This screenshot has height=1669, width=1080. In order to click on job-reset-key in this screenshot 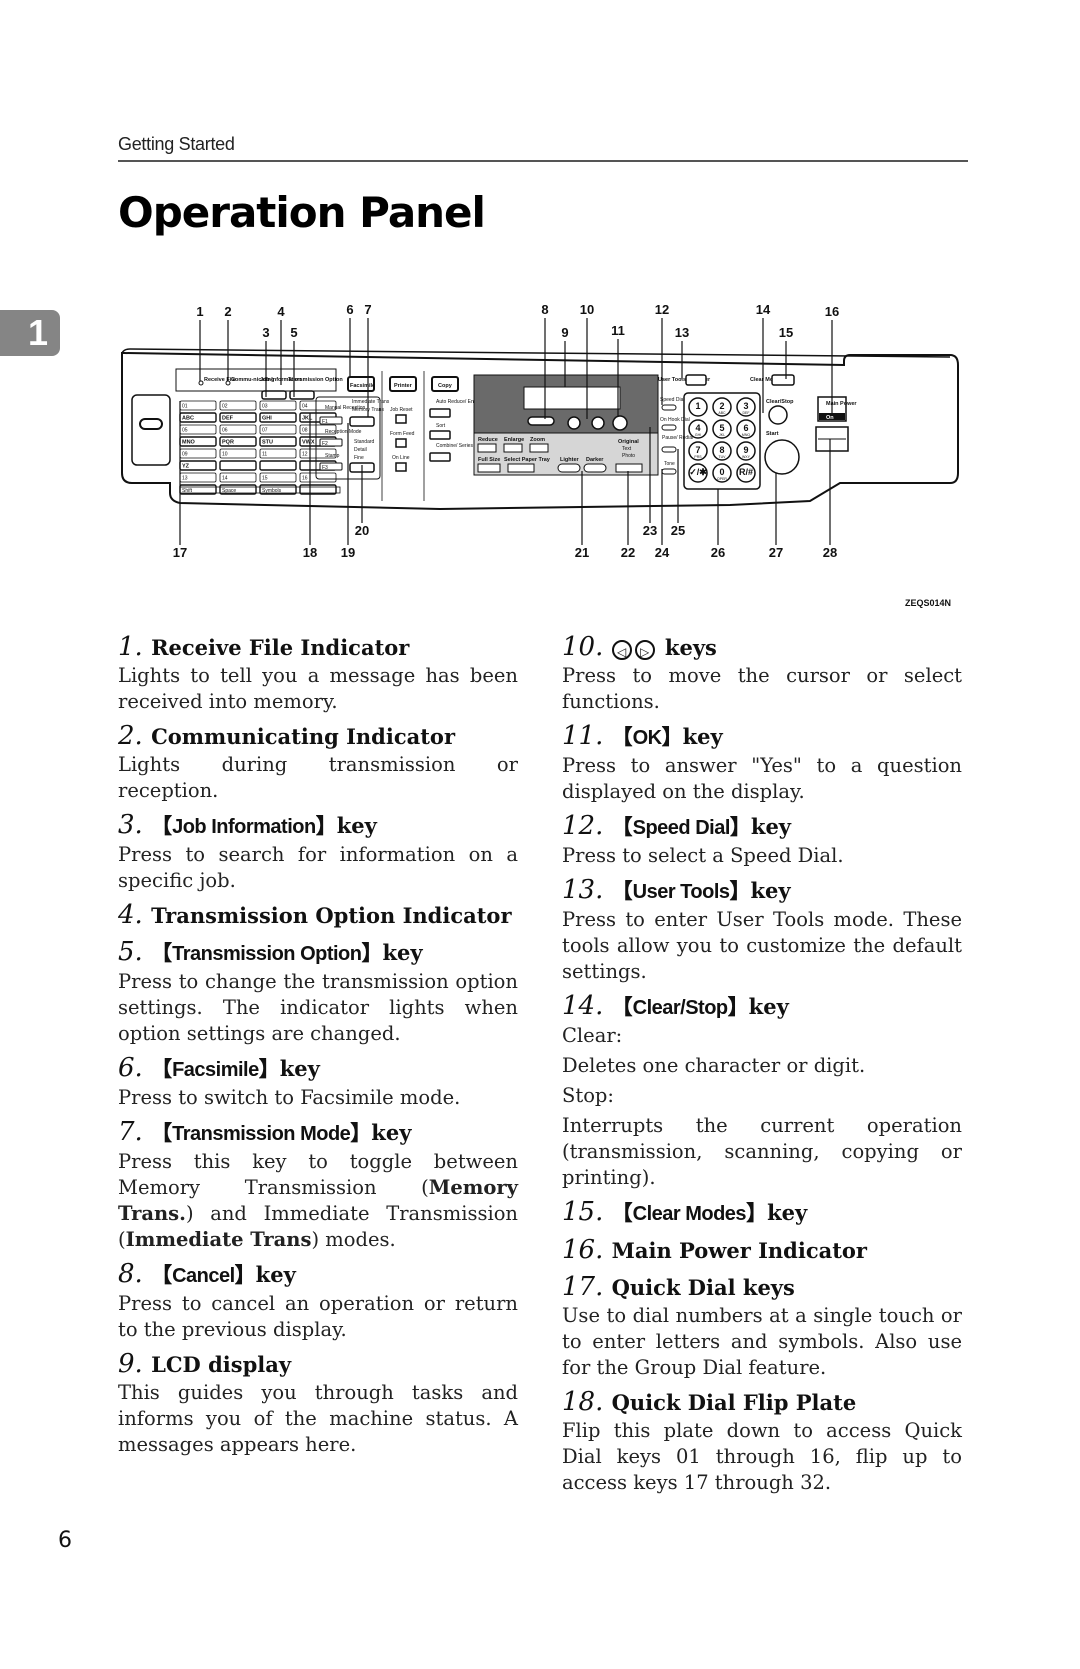, I will do `click(401, 419)`.